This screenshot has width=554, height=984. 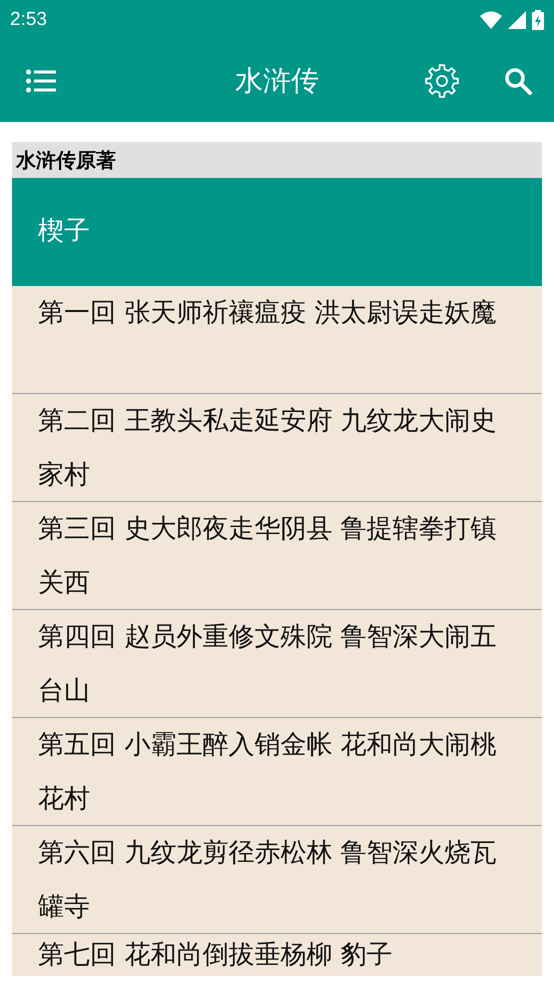 What do you see at coordinates (442, 81) in the screenshot?
I see `settings-icon` at bounding box center [442, 81].